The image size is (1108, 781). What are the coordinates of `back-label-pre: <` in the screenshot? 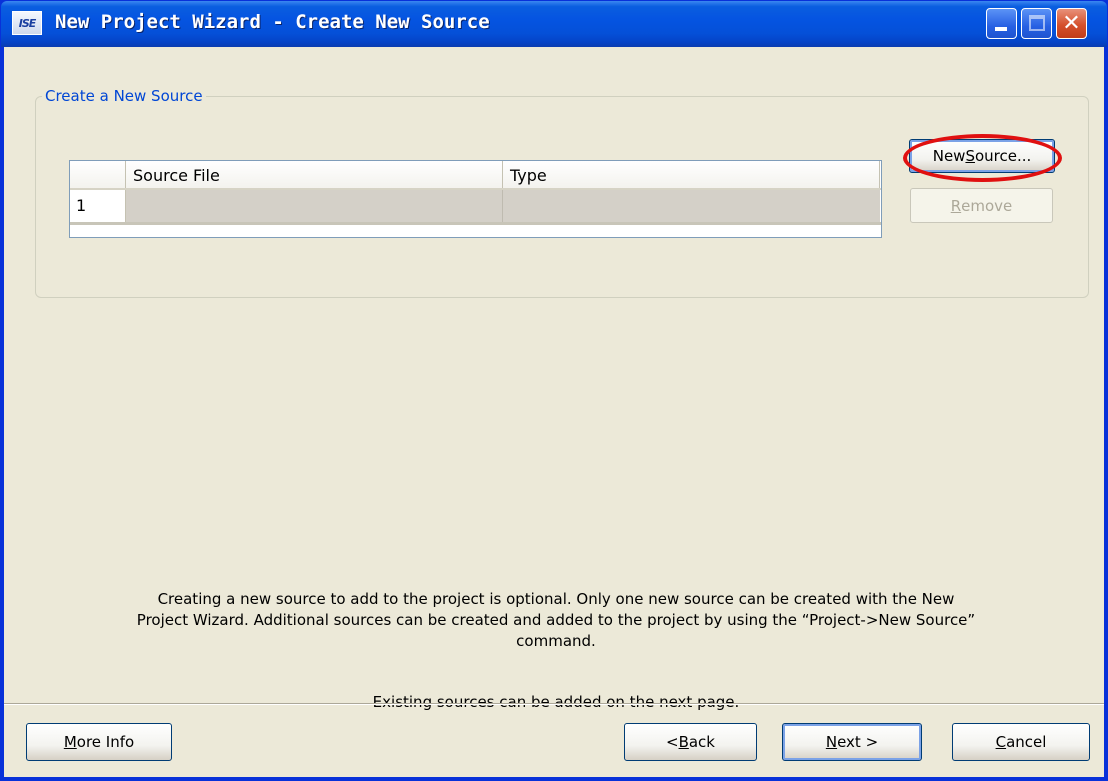 It's located at (672, 742).